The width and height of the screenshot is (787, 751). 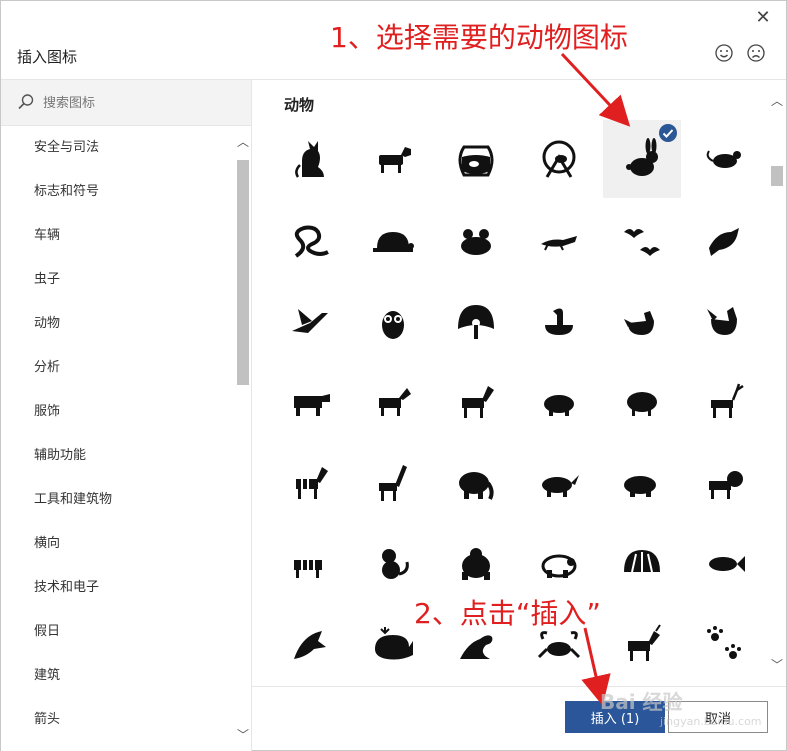 What do you see at coordinates (118, 324) in the screenshot?
I see `category-item: 动物` at bounding box center [118, 324].